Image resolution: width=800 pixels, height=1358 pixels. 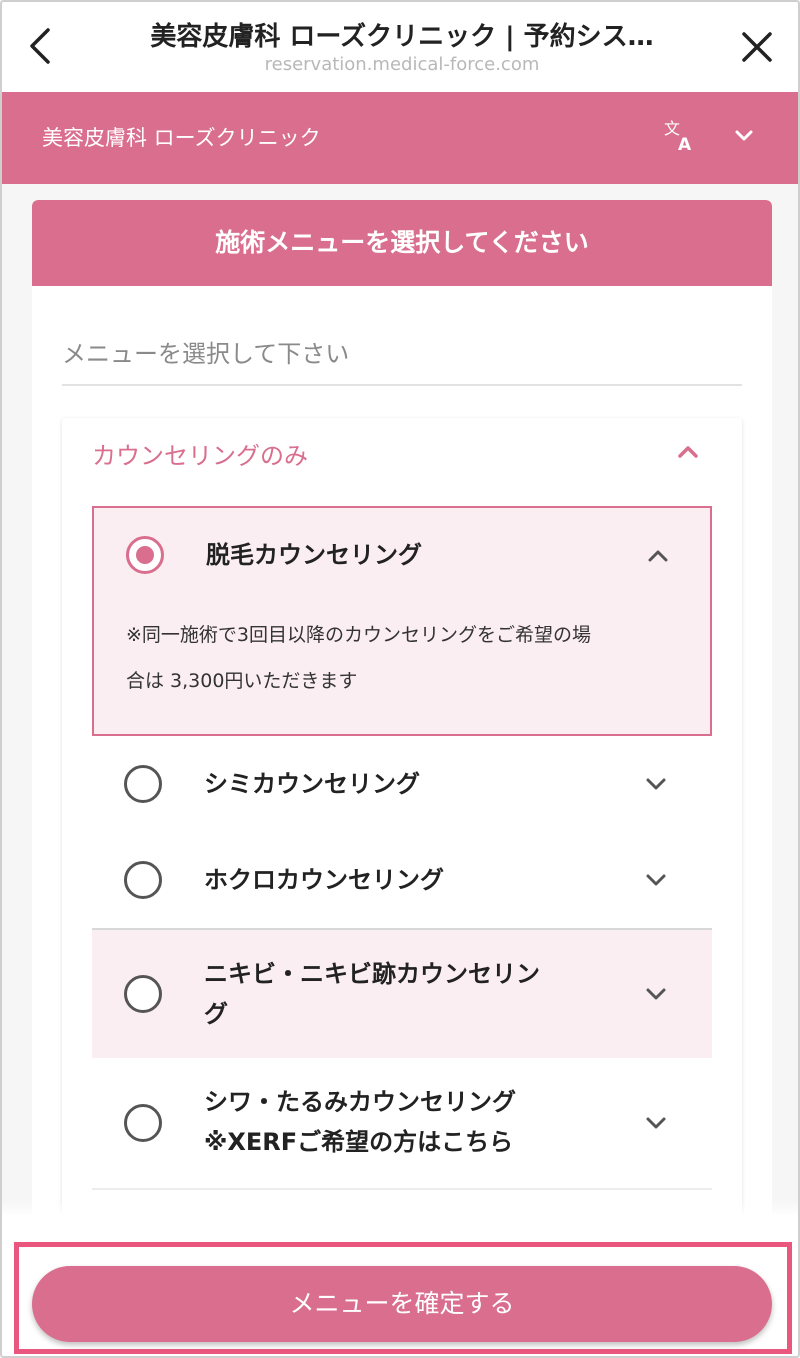 I want to click on option-label-line-1: ニキビ・ニキビ跡カウンセリン, so click(x=372, y=974).